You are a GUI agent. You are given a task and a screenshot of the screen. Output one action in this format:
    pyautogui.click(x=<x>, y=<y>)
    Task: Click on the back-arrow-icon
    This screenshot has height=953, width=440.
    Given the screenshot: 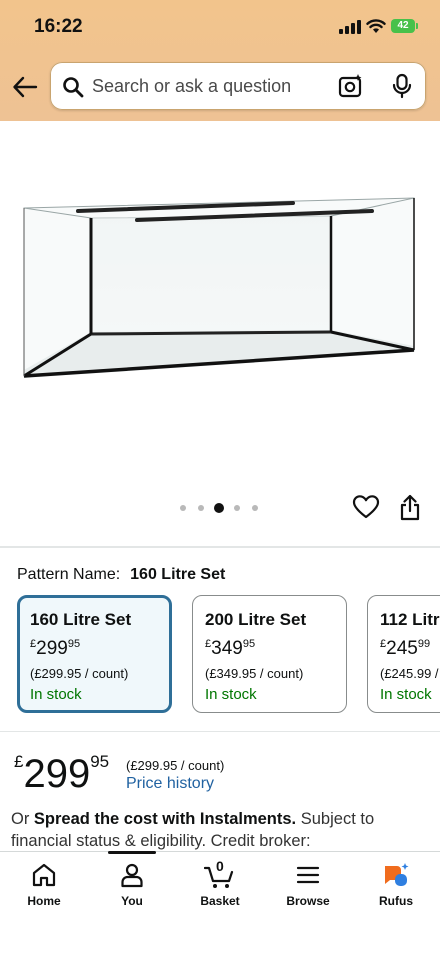 What is the action you would take?
    pyautogui.click(x=25, y=87)
    